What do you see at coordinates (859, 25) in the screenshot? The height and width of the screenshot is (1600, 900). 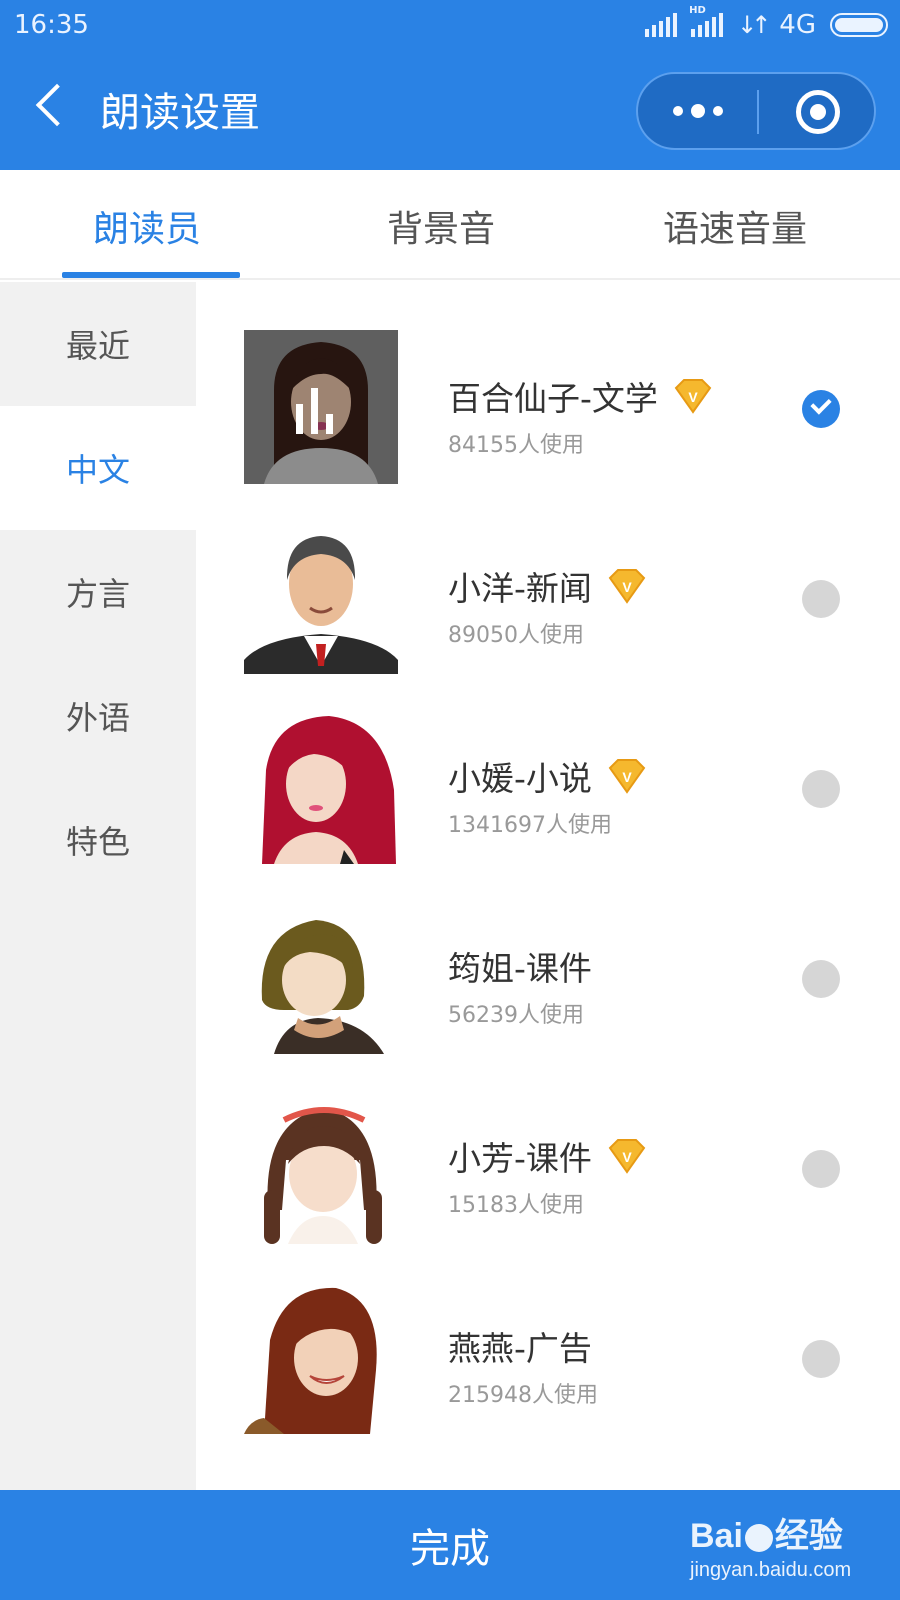 I see `battery-icon` at bounding box center [859, 25].